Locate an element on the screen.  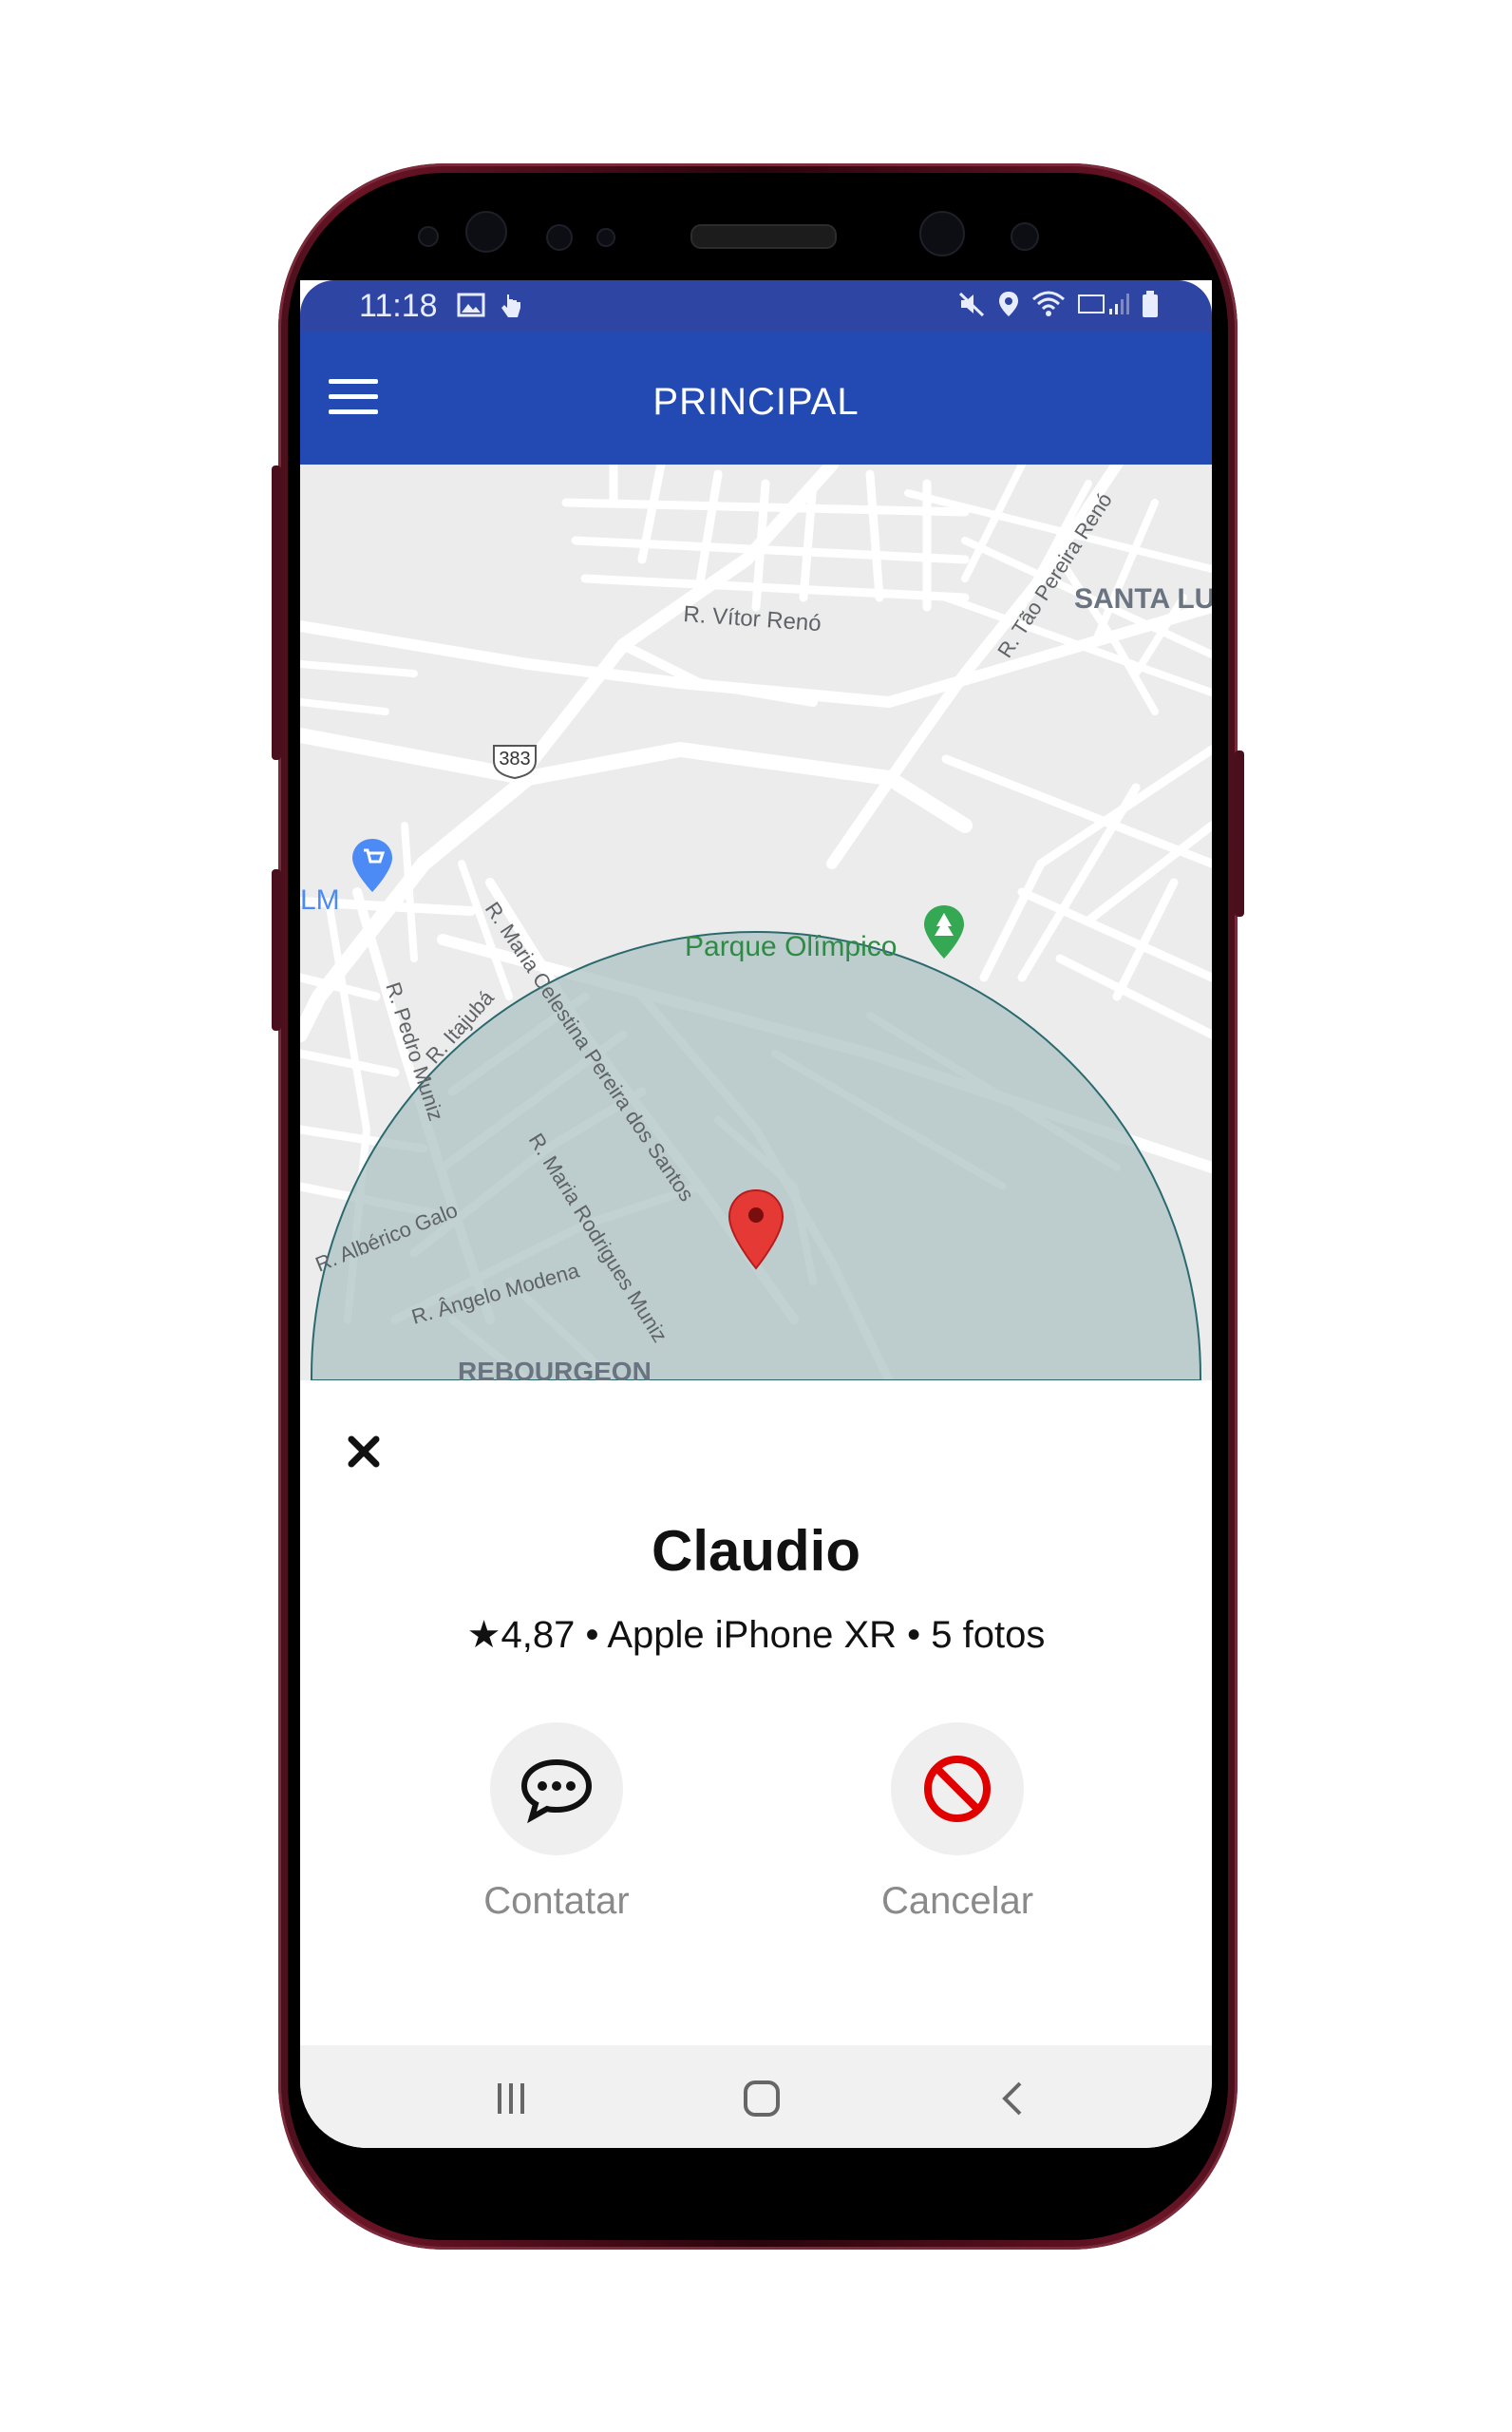
touch-icon is located at coordinates (511, 305).